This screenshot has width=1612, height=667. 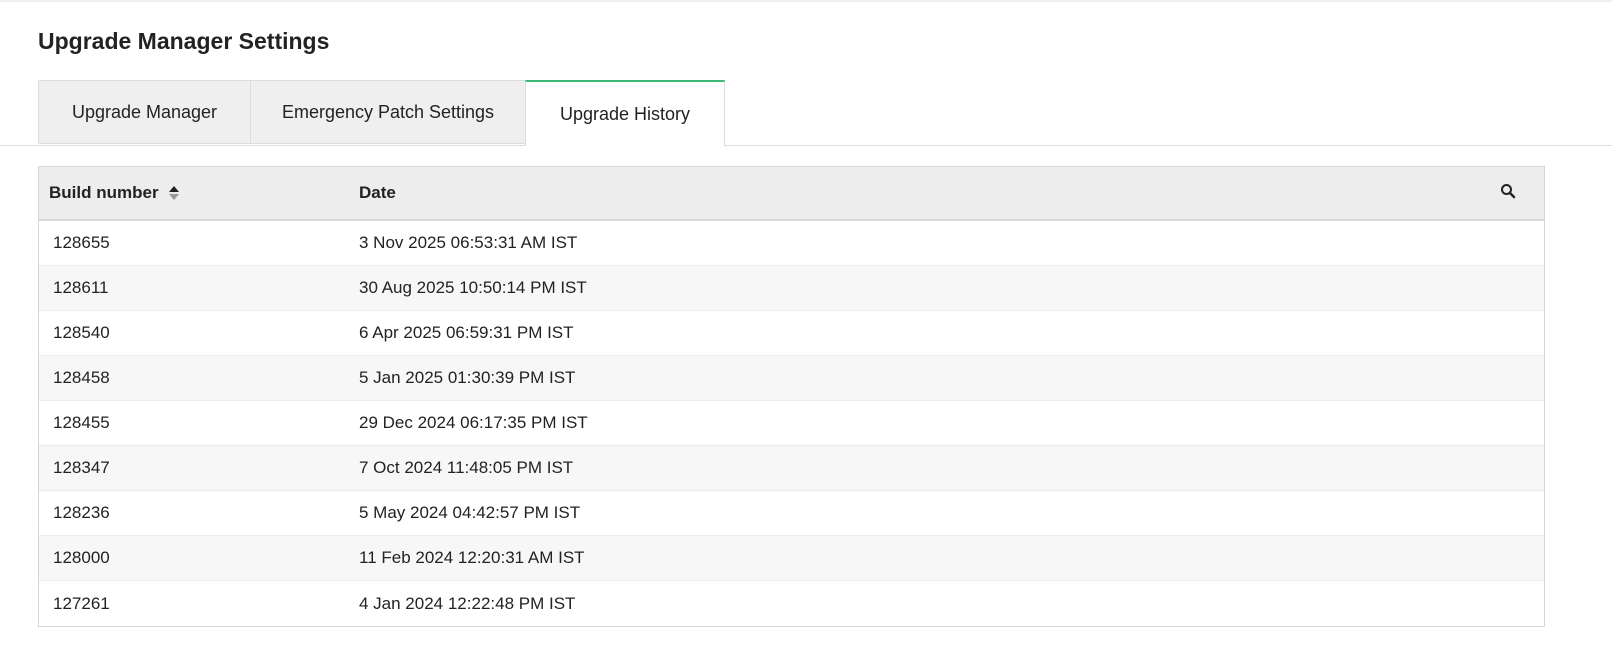 What do you see at coordinates (144, 112) in the screenshot?
I see `tab-upgrade-manager: Upgrade Manager` at bounding box center [144, 112].